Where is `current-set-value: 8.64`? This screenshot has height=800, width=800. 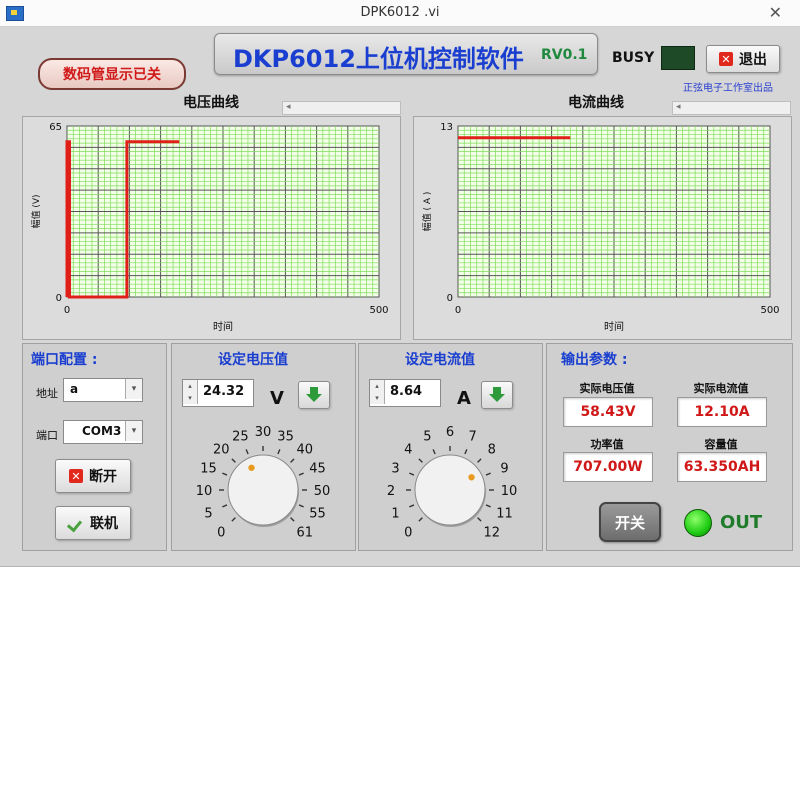 current-set-value: 8.64 is located at coordinates (406, 391).